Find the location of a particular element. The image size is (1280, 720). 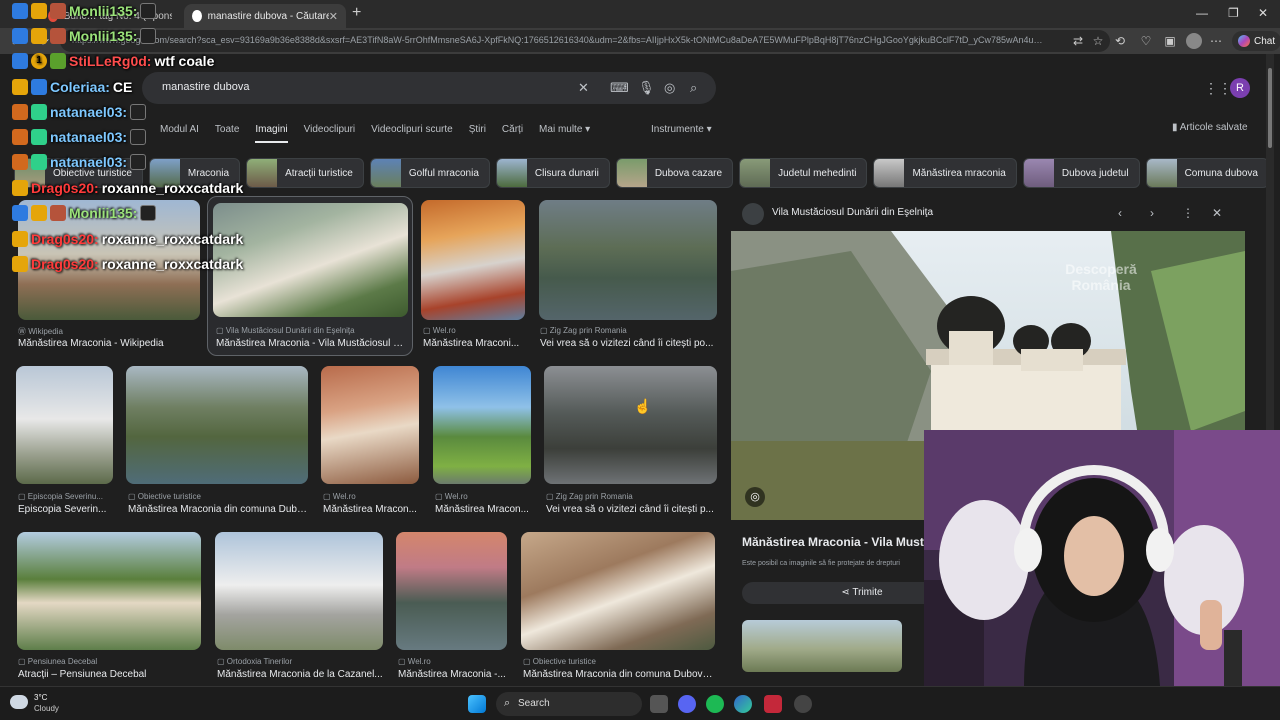

close-panel-icon: ✕ is located at coordinates (1217, 213).